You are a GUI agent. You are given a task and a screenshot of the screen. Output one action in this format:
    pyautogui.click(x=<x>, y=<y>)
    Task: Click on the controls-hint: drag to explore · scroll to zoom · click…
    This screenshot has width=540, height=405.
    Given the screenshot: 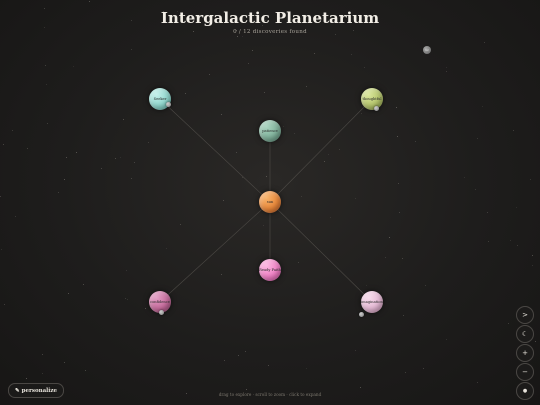 What is the action you would take?
    pyautogui.click(x=270, y=394)
    